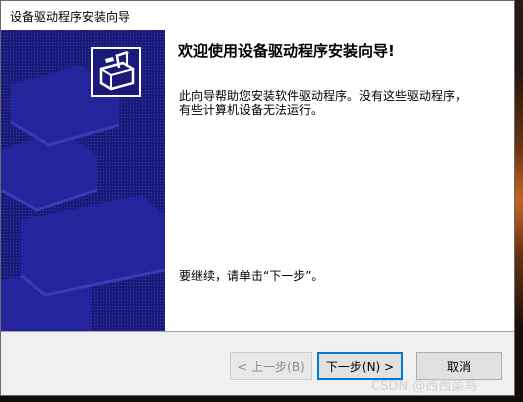  Describe the element at coordinates (116, 72) in the screenshot. I see `device-driver-install-icon` at that location.